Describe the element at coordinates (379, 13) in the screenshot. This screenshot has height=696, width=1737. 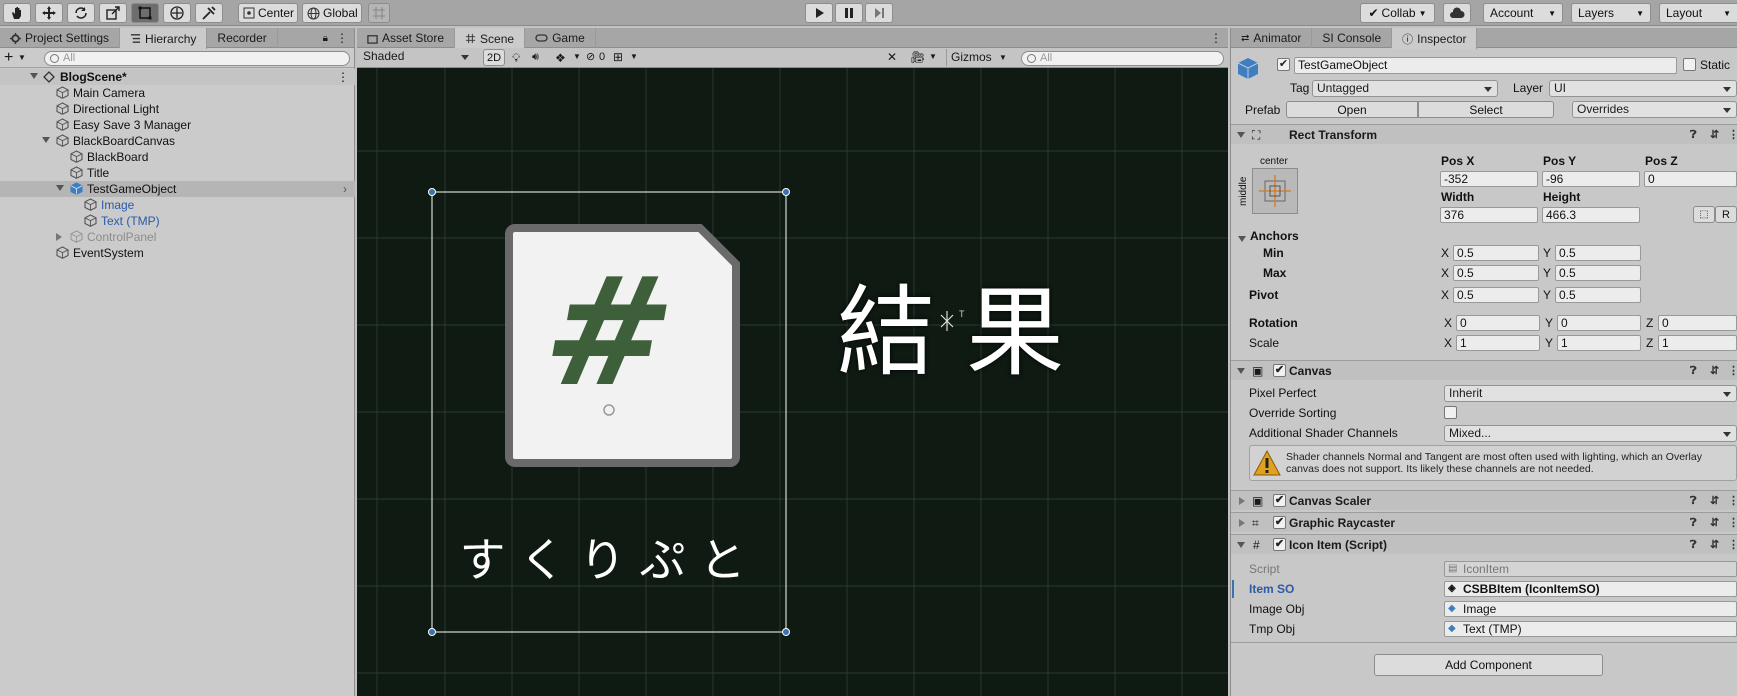
I see `snap-button` at that location.